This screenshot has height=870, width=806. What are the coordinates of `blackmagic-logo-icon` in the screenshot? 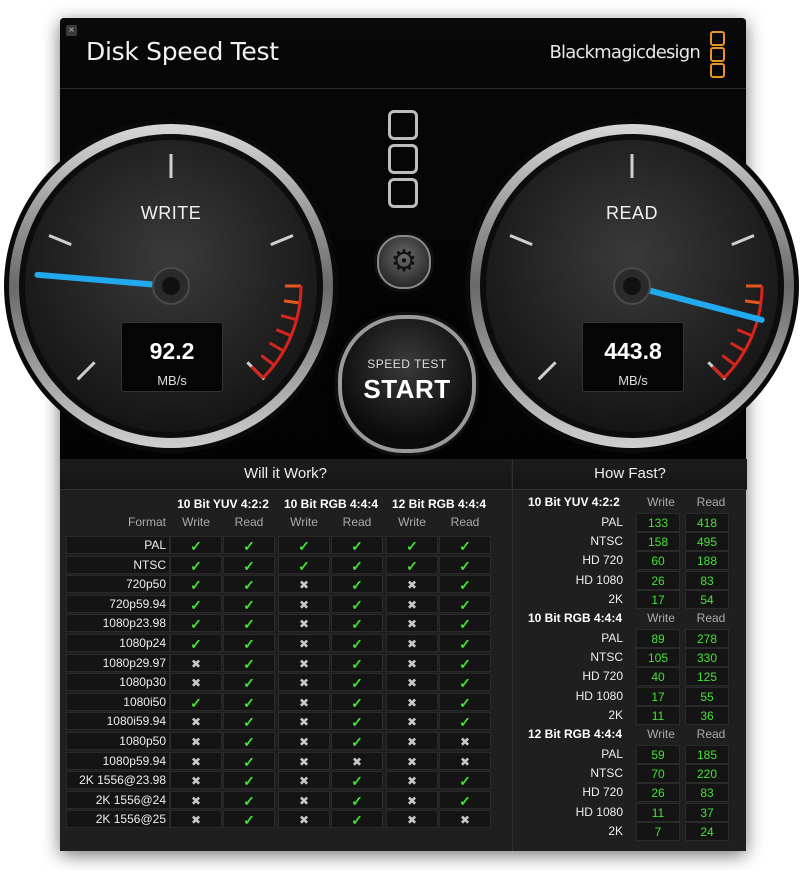 It's located at (718, 54).